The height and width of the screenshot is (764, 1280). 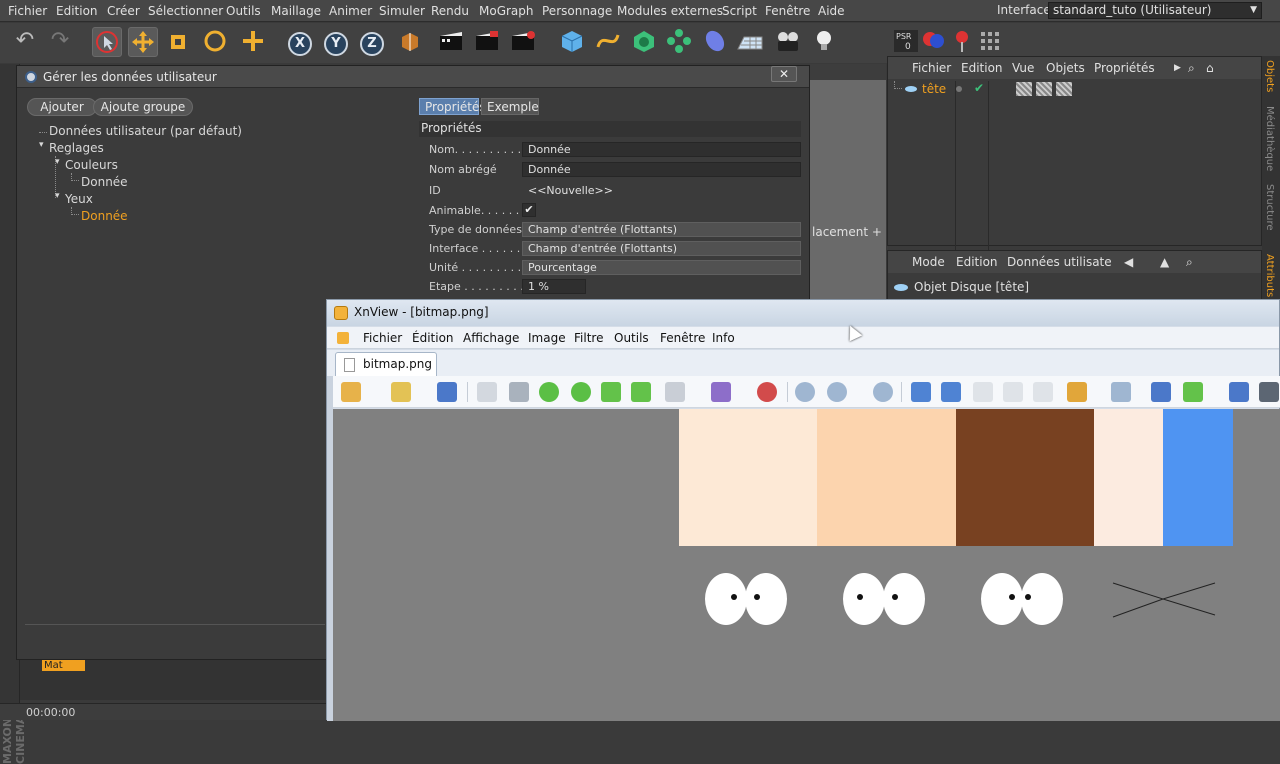 What do you see at coordinates (411, 42) in the screenshot?
I see `coordinate-system-icon` at bounding box center [411, 42].